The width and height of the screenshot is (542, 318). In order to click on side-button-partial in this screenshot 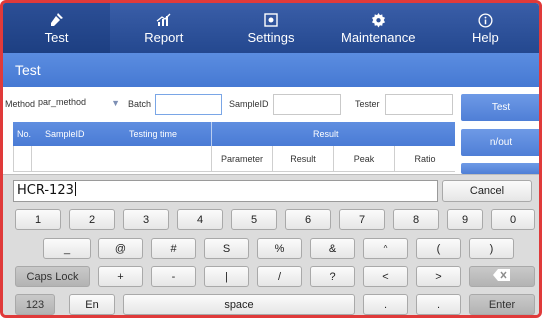, I will do `click(500, 168)`.